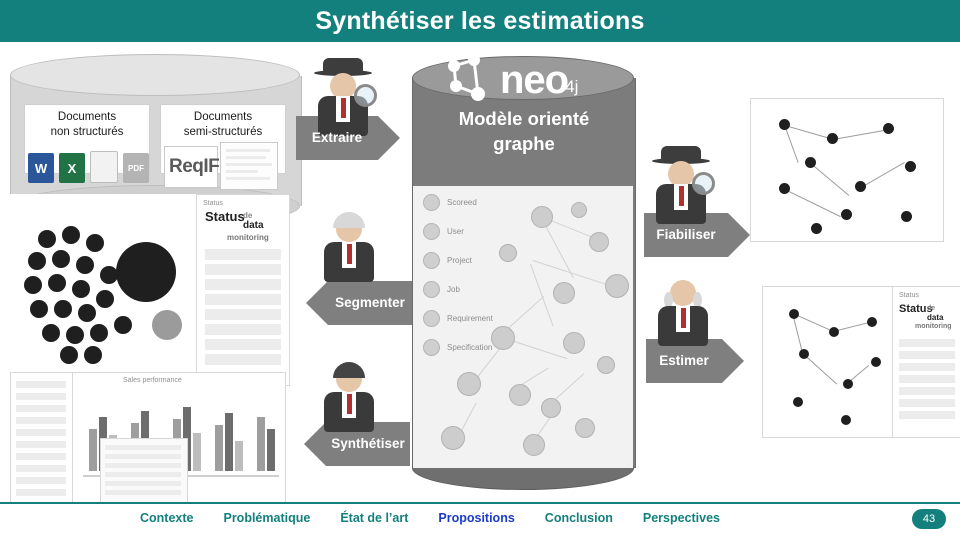  I want to click on slide-number-badge: 43, so click(929, 519).